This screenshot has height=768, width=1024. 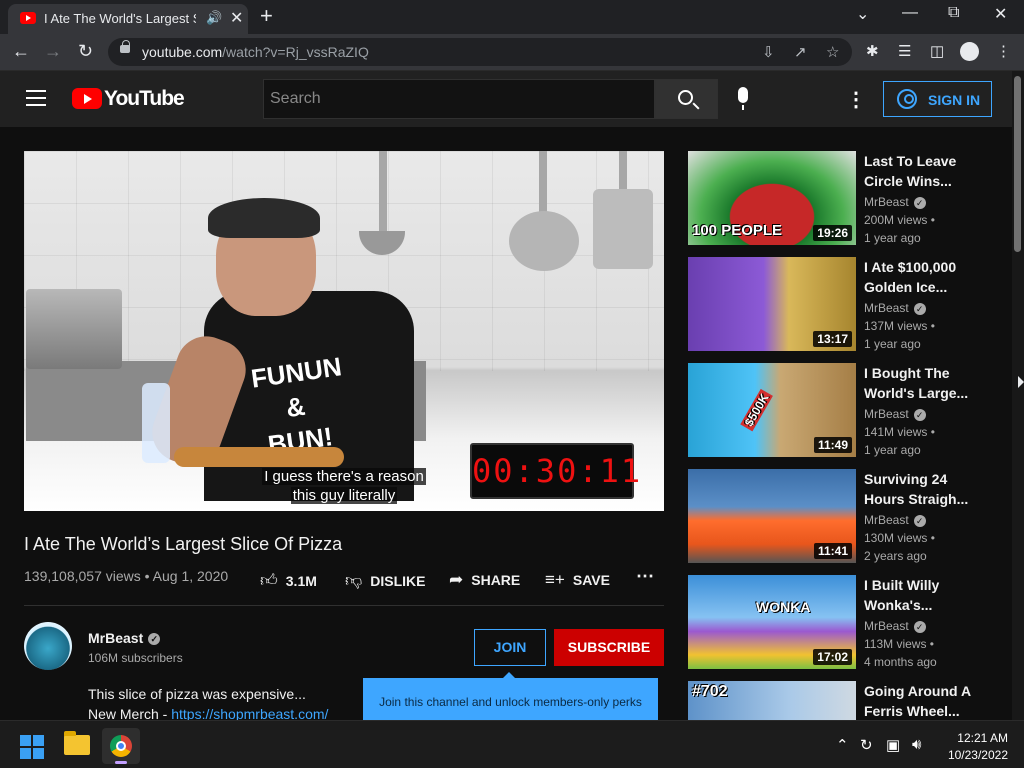 I want to click on sign-in-button: SIGN IN, so click(x=937, y=99).